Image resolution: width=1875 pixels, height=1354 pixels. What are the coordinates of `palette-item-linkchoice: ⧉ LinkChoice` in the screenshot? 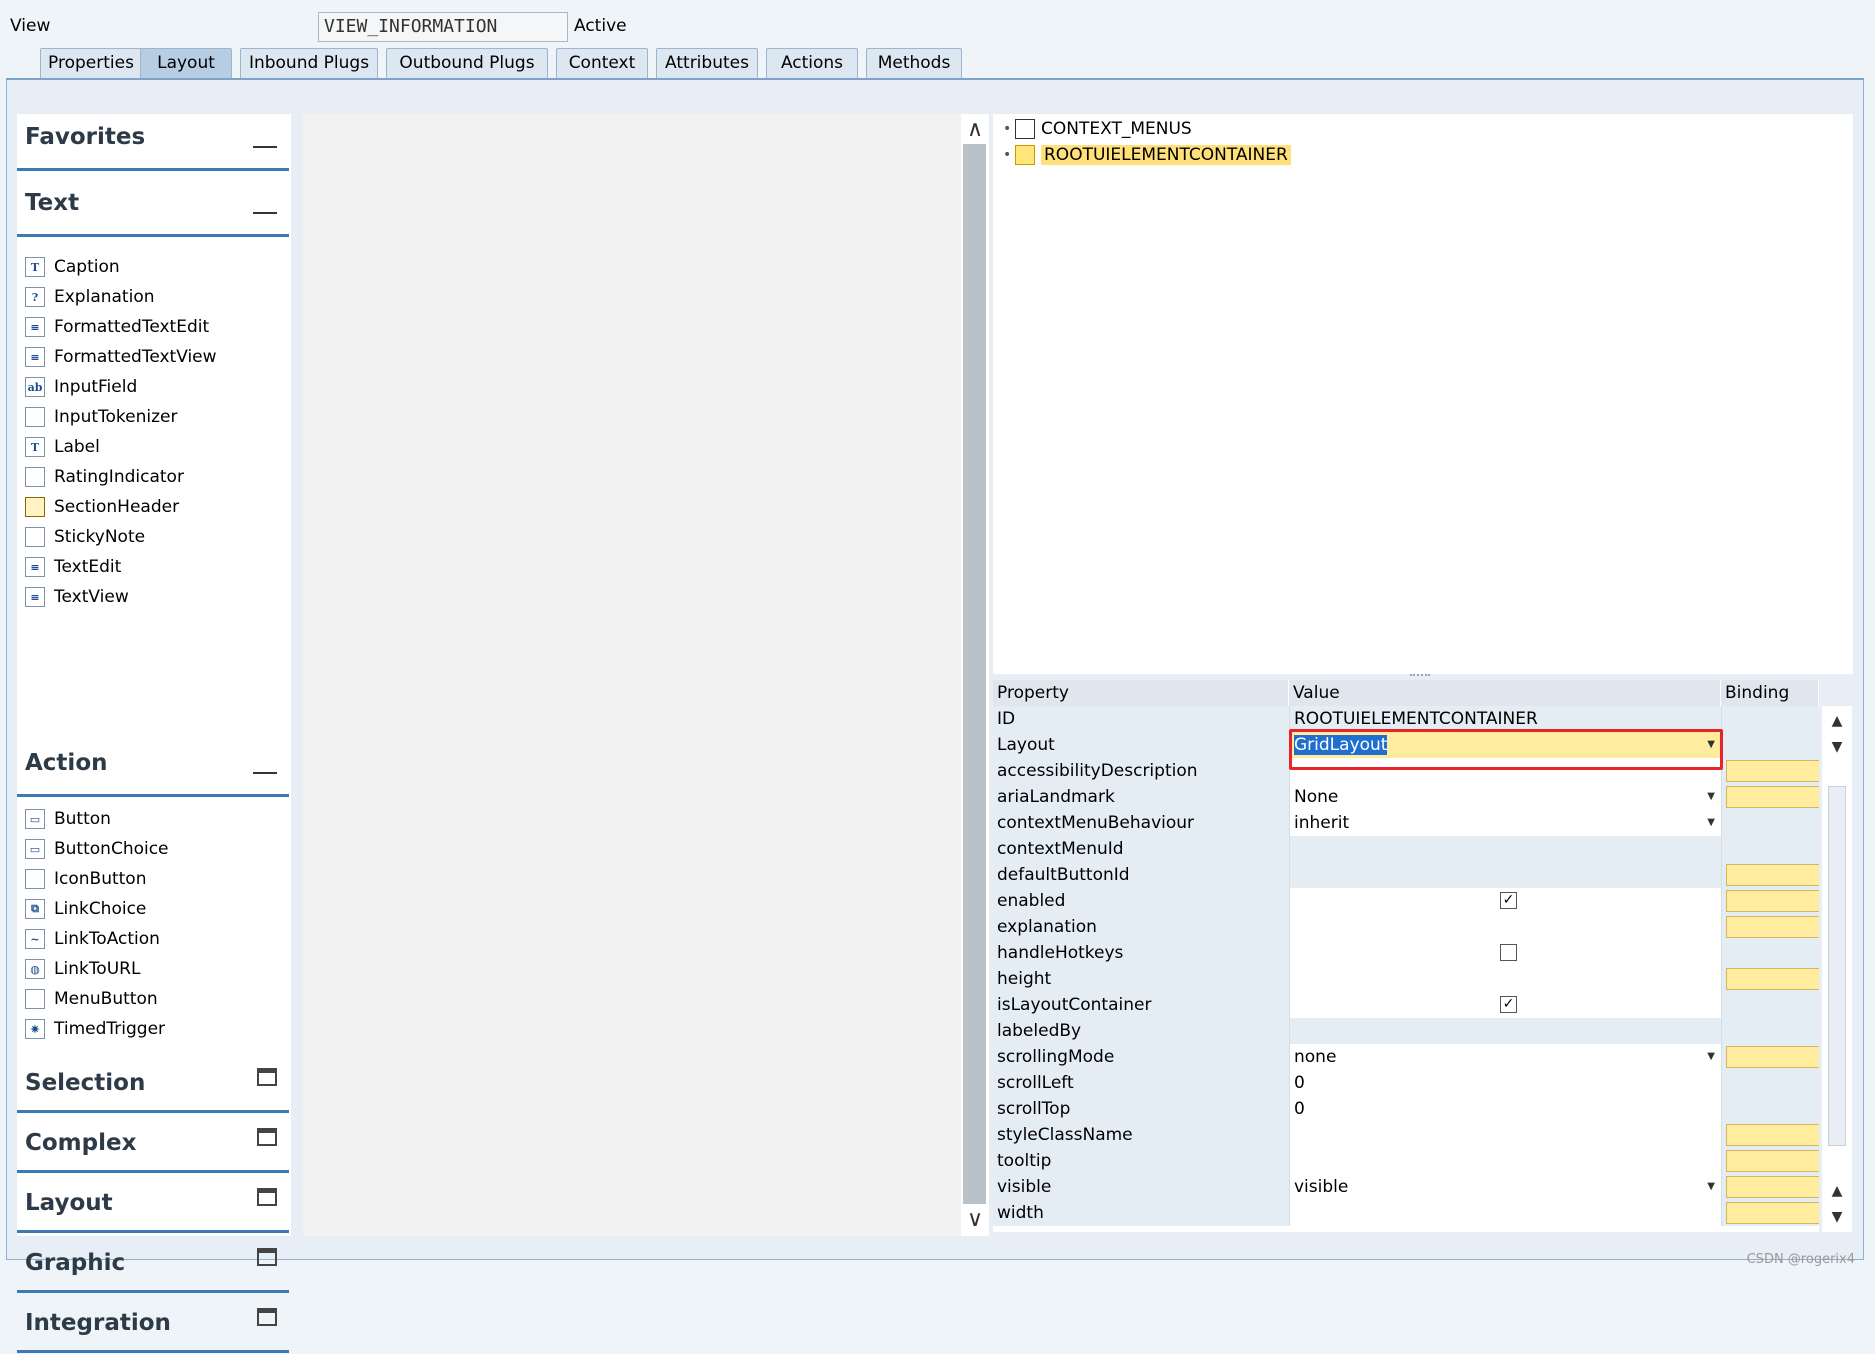 It's located at (85, 909).